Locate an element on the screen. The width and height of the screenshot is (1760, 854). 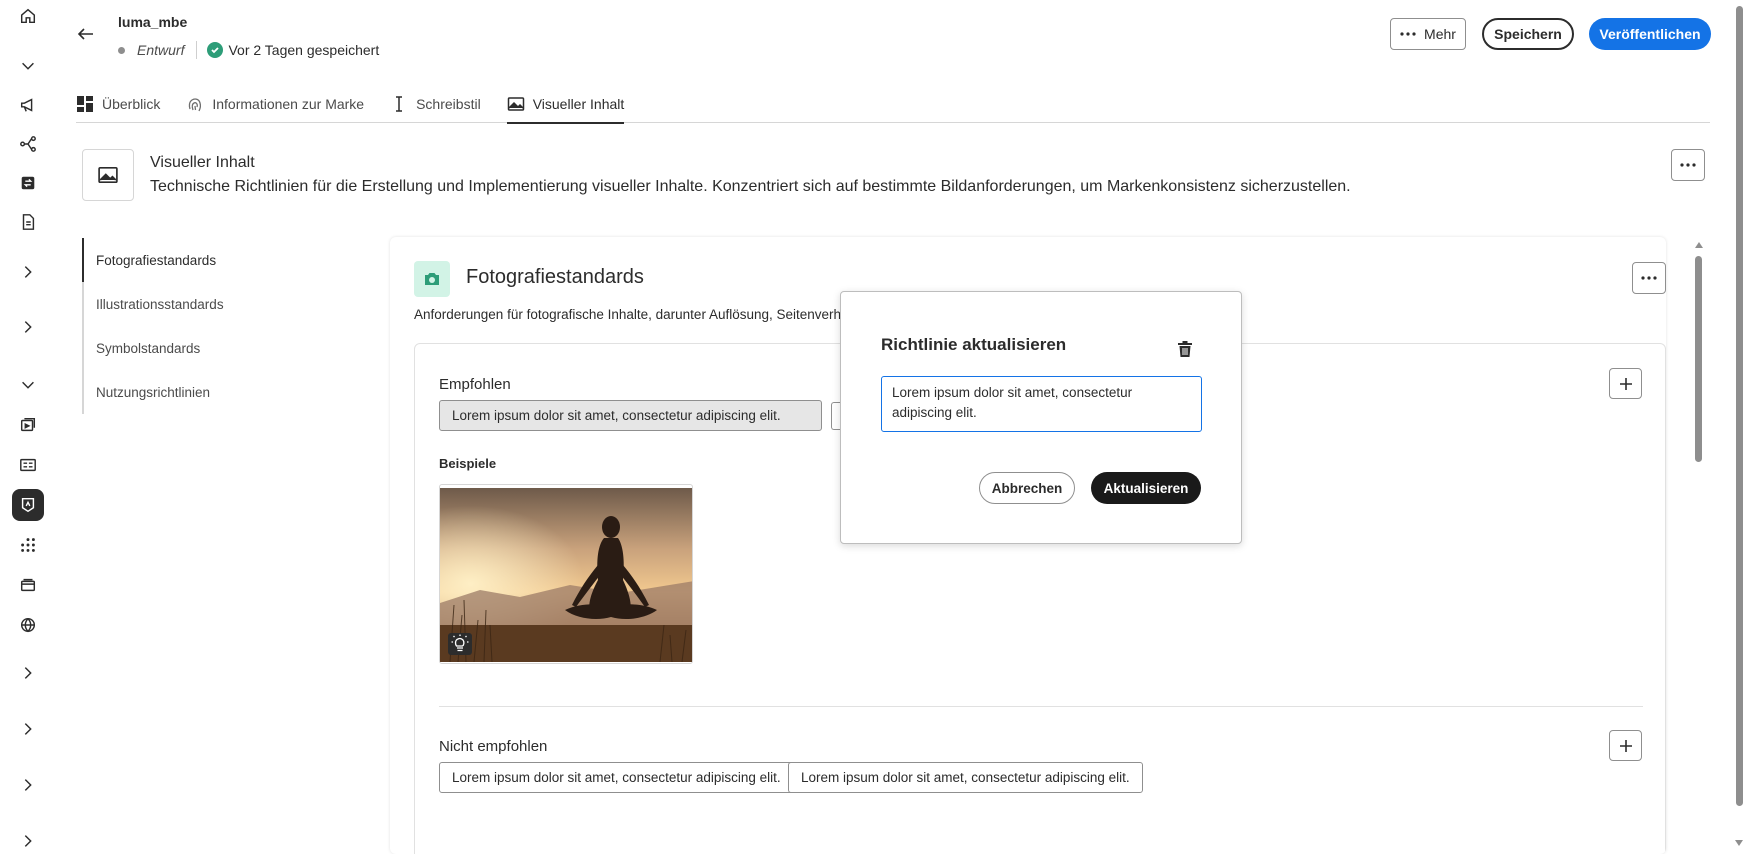
subnav-item-symbols: Symbolstandards is located at coordinates (192, 348).